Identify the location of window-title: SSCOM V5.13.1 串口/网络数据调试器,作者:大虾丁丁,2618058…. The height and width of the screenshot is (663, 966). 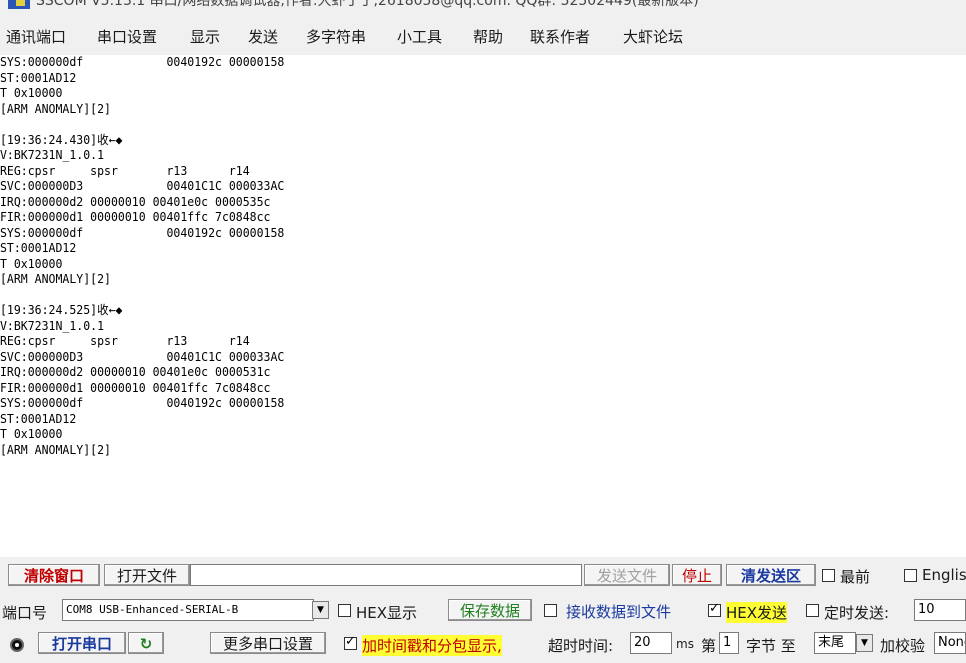
(367, 4).